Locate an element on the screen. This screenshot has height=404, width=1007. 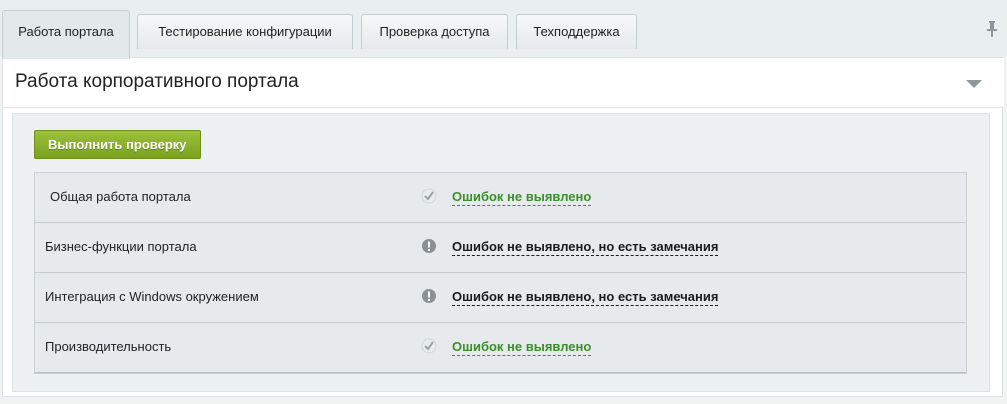
chevron-down-icon is located at coordinates (974, 84).